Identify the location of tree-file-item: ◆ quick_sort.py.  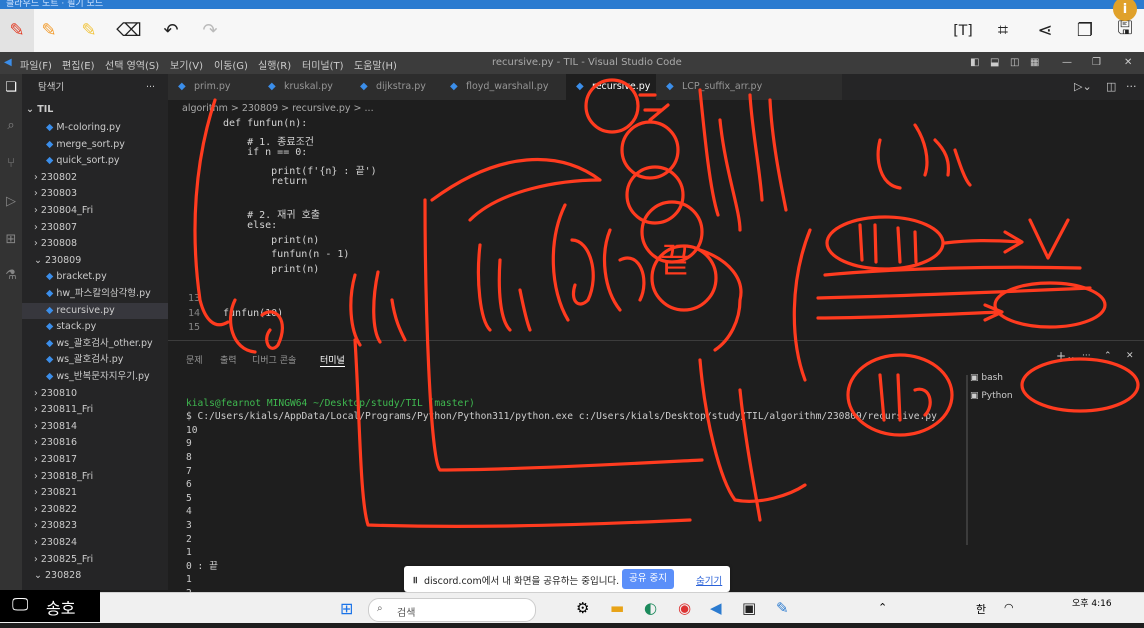
(107, 161).